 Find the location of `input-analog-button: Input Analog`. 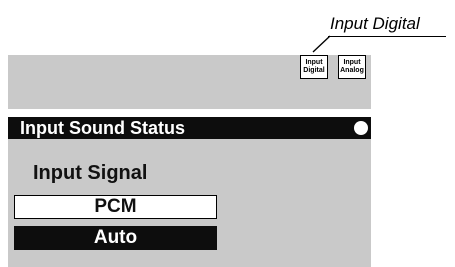

input-analog-button: Input Analog is located at coordinates (352, 67).